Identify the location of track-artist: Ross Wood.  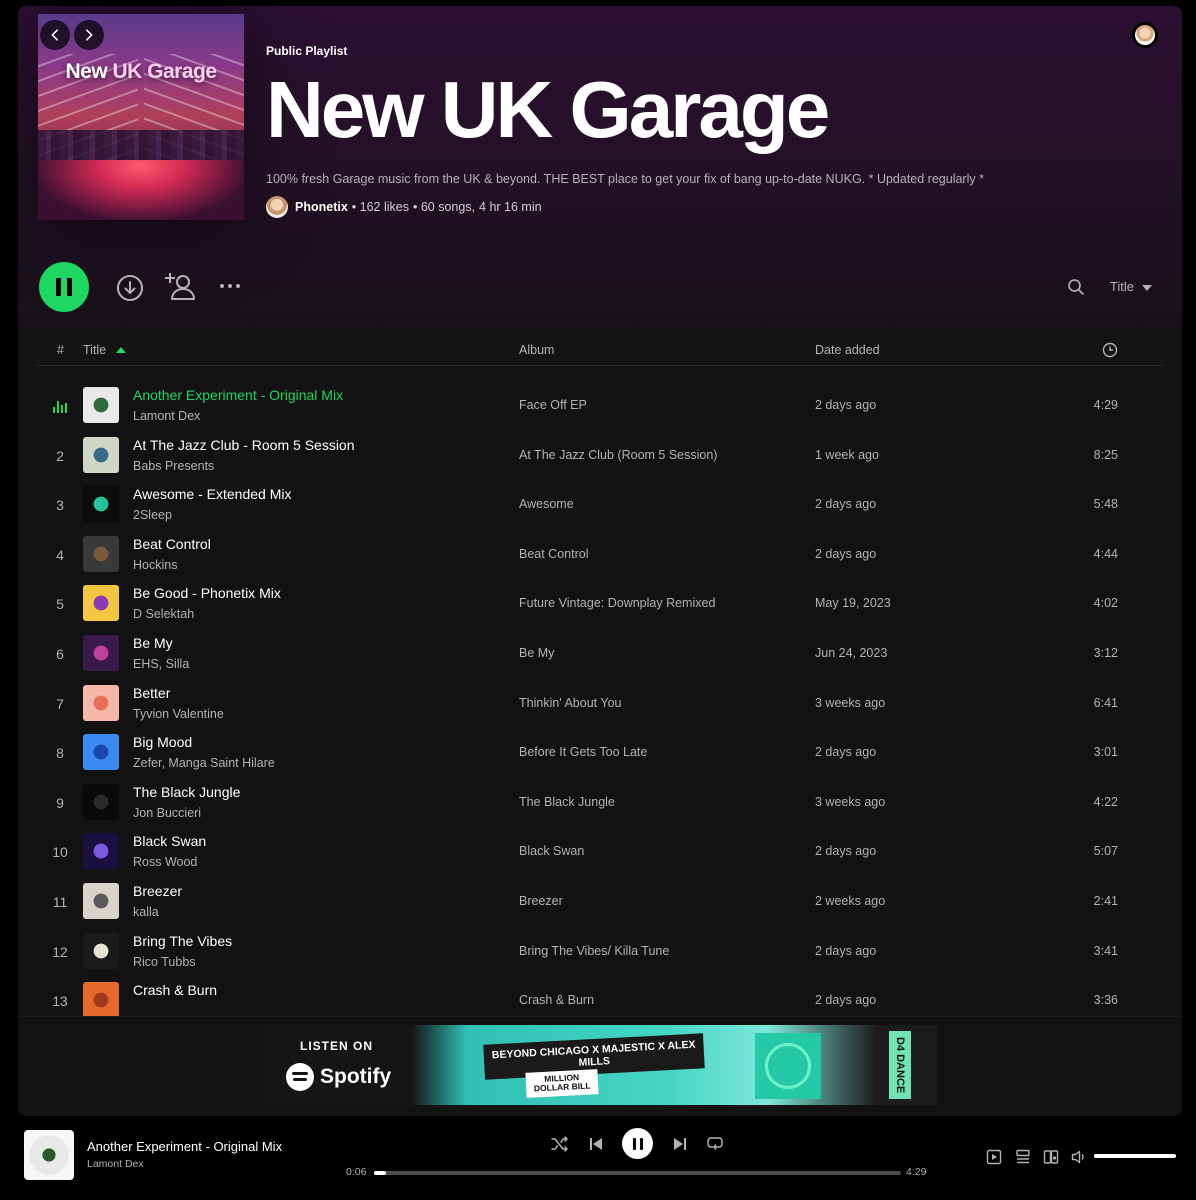
(165, 862).